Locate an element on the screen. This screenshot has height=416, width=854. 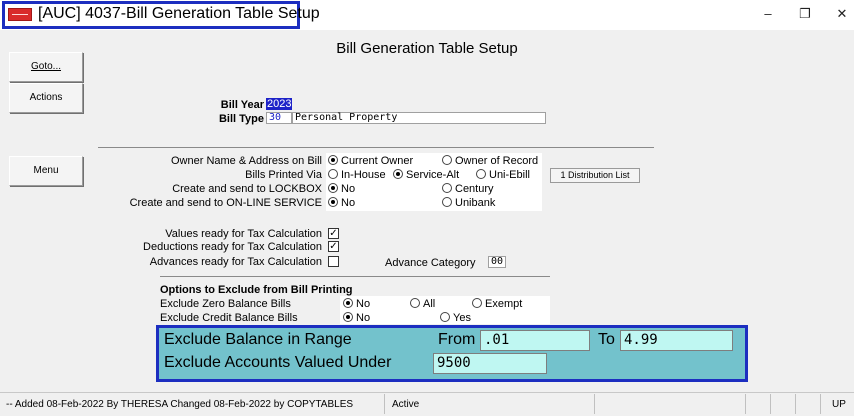
owner-record-label: Owner of Record is located at coordinates (497, 161).